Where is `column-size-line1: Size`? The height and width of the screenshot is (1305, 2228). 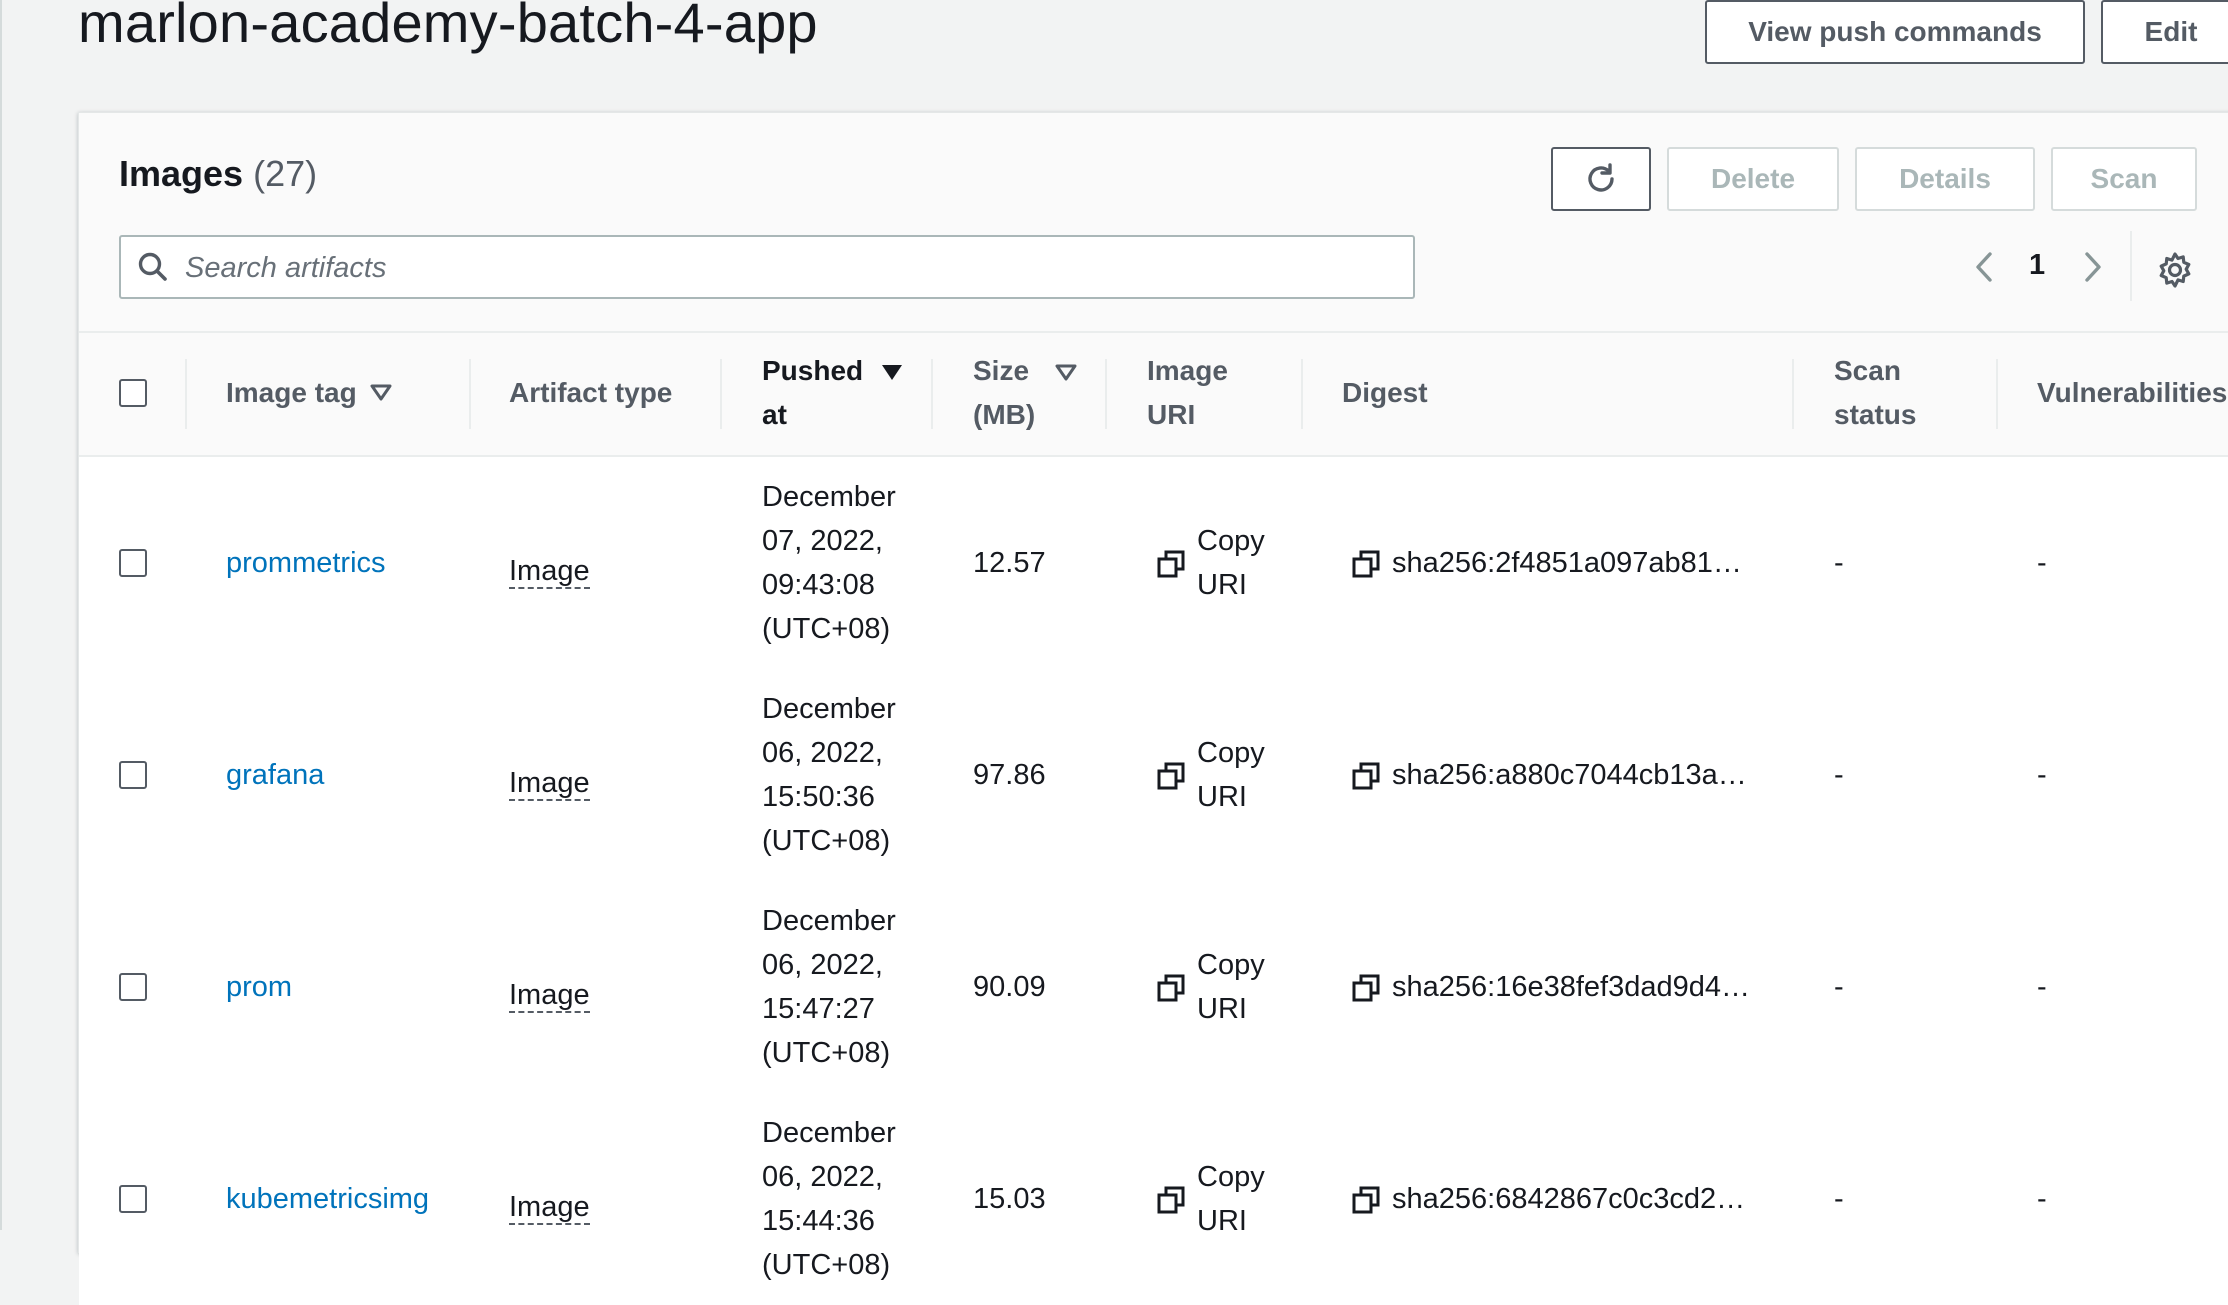
column-size-line1: Size is located at coordinates (1001, 370).